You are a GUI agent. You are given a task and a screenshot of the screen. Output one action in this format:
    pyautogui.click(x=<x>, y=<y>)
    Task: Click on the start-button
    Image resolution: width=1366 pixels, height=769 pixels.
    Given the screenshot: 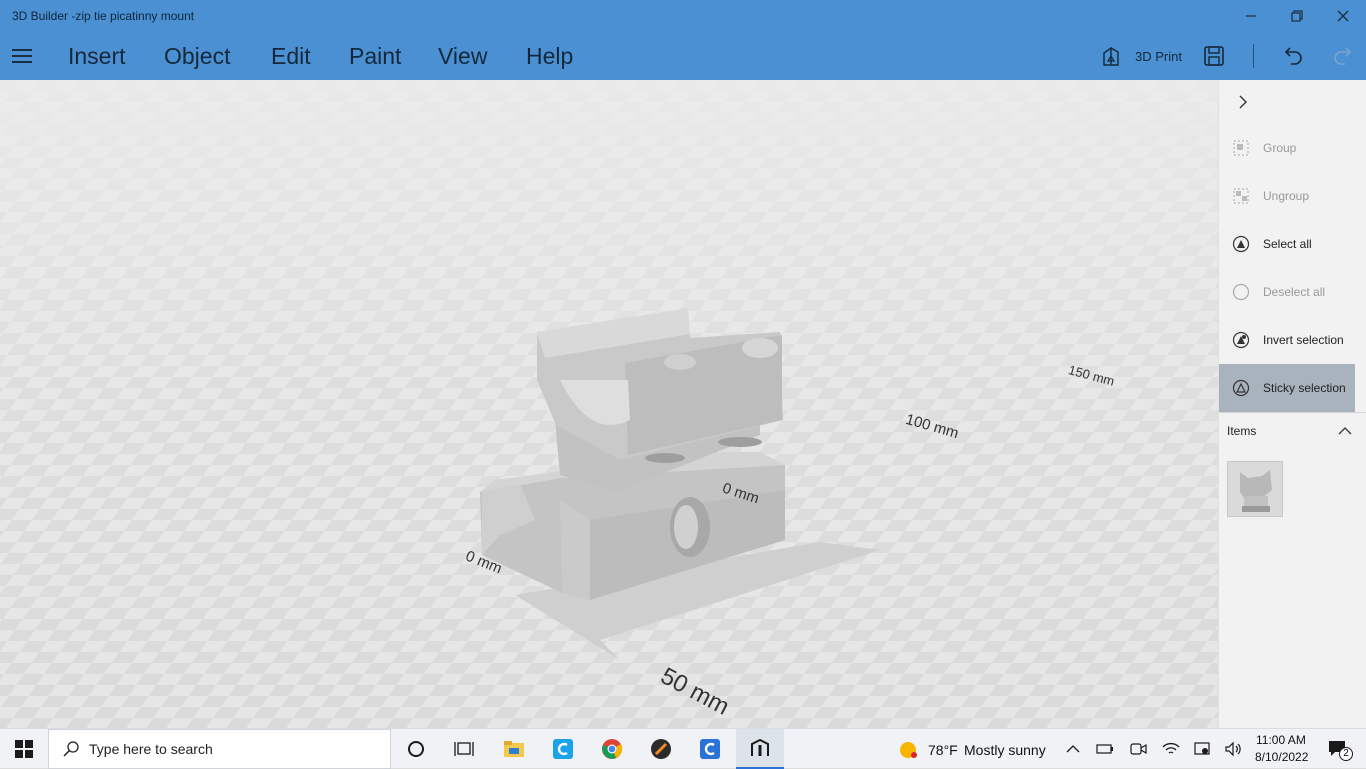 What is the action you would take?
    pyautogui.click(x=24, y=749)
    